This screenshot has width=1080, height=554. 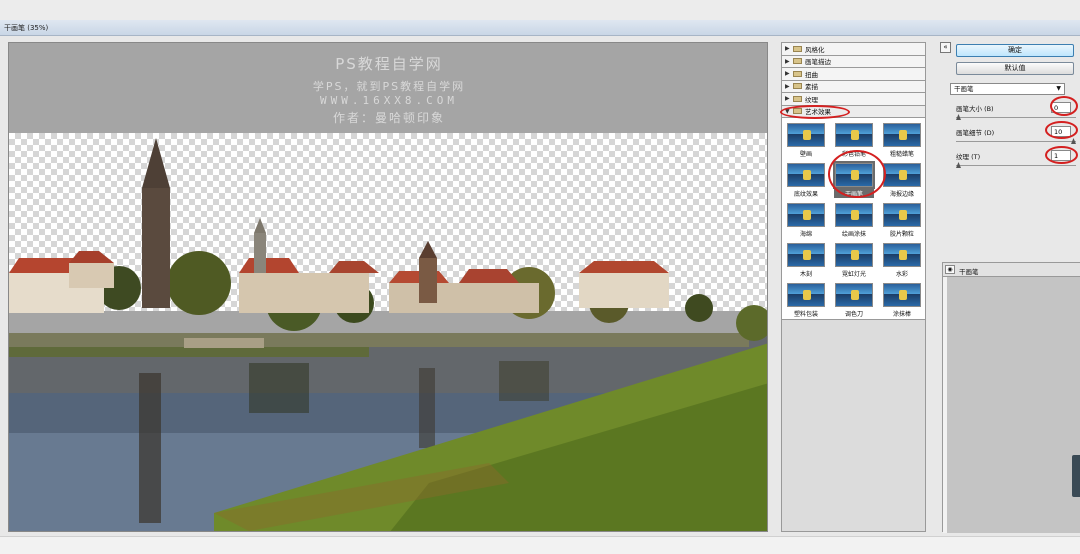 I want to click on effect-layers-panel: ◉ 干画笔, so click(x=1011, y=397).